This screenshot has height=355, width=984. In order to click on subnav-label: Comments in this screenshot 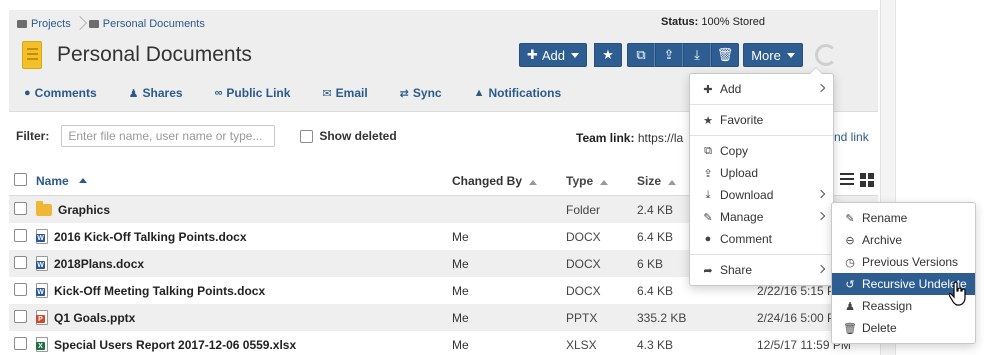, I will do `click(65, 93)`.